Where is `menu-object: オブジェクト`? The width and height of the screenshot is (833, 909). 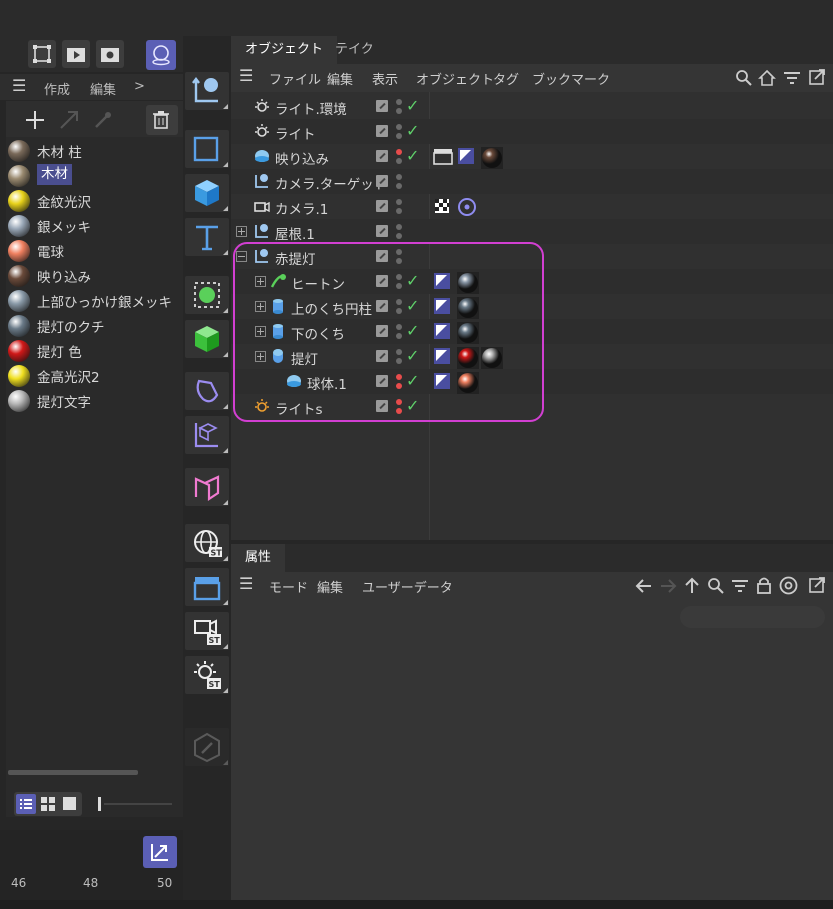
menu-object: オブジェクト is located at coordinates (455, 78).